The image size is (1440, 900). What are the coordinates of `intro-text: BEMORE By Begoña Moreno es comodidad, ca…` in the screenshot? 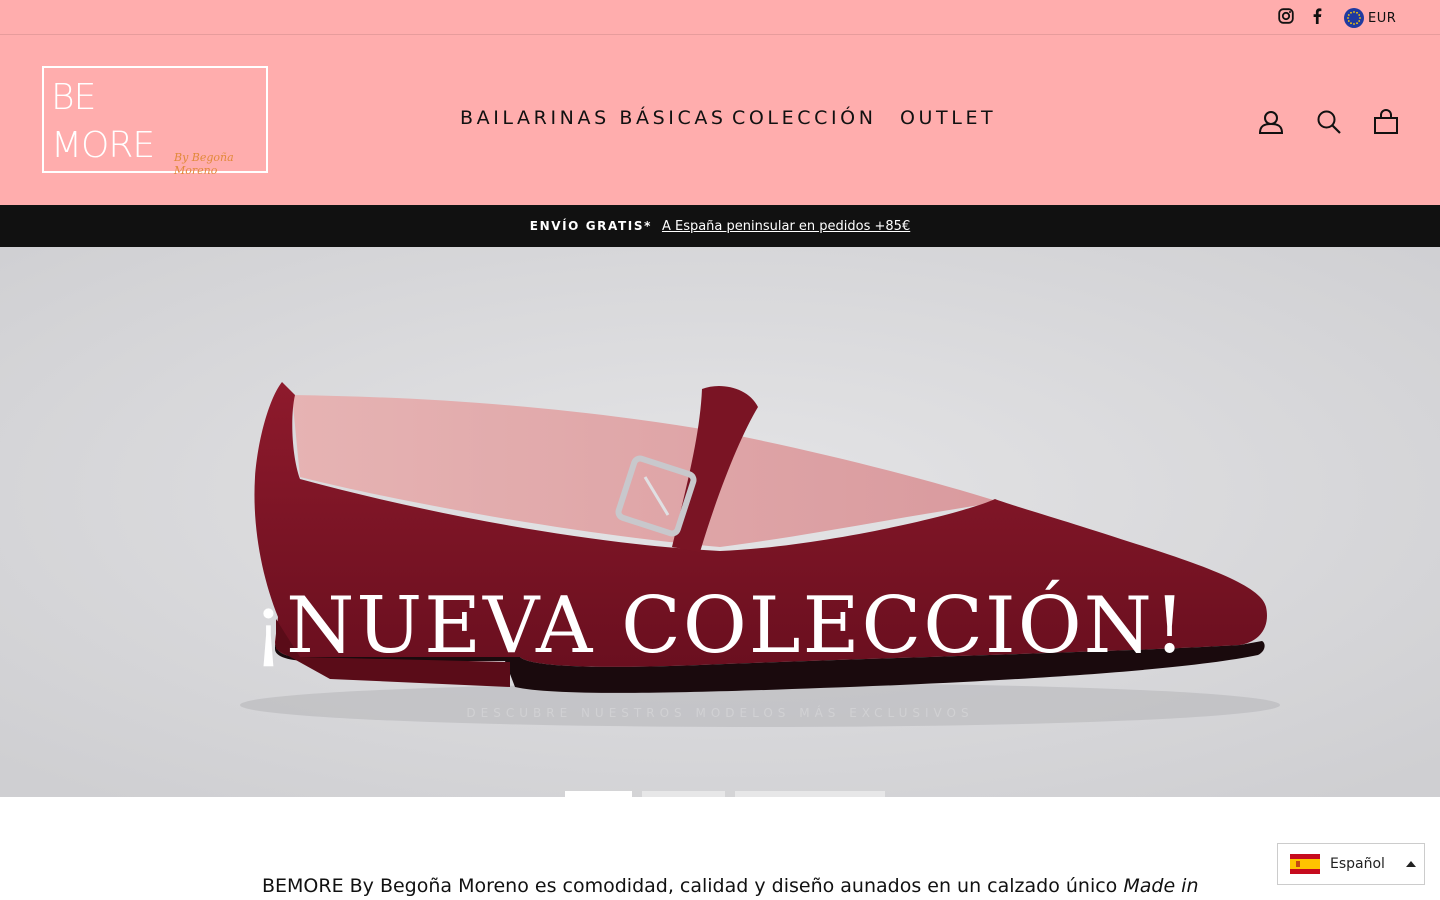 It's located at (693, 886).